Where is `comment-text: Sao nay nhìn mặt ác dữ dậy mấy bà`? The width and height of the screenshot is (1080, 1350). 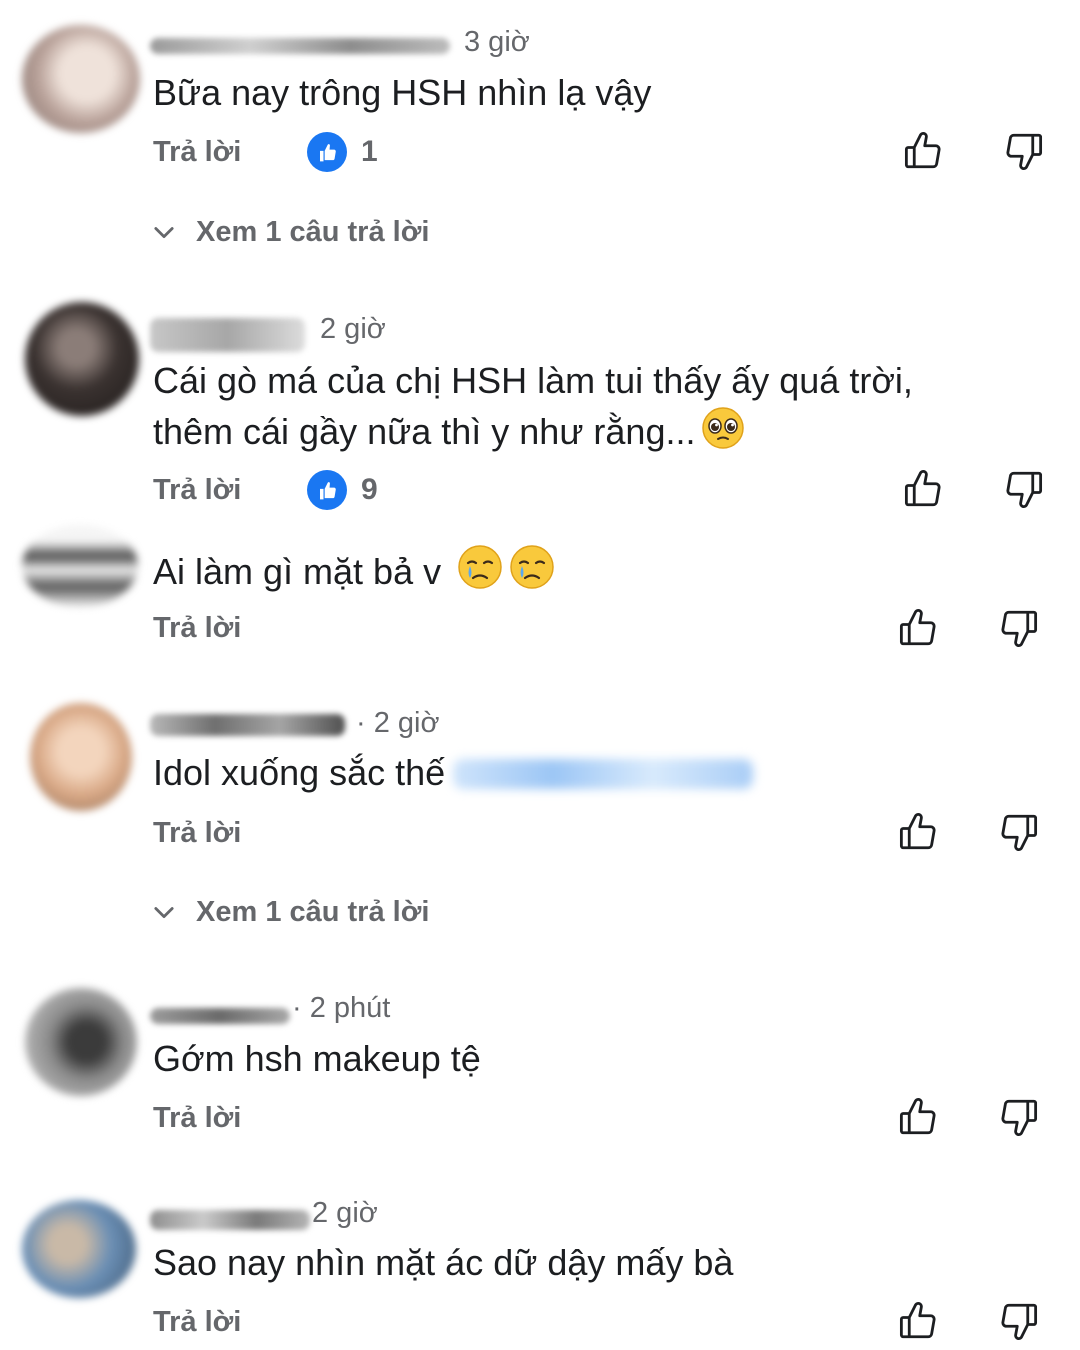
comment-text: Sao nay nhìn mặt ác dữ dậy mấy bà is located at coordinates (443, 1262).